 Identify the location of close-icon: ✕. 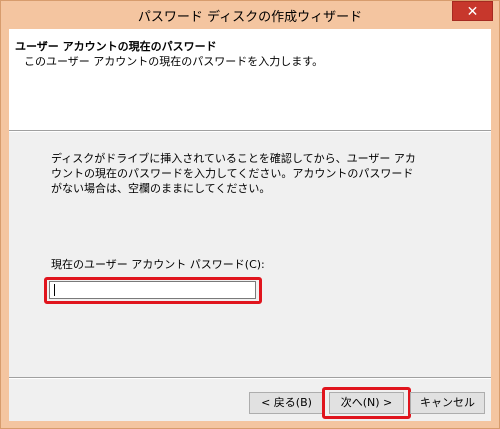
(472, 12).